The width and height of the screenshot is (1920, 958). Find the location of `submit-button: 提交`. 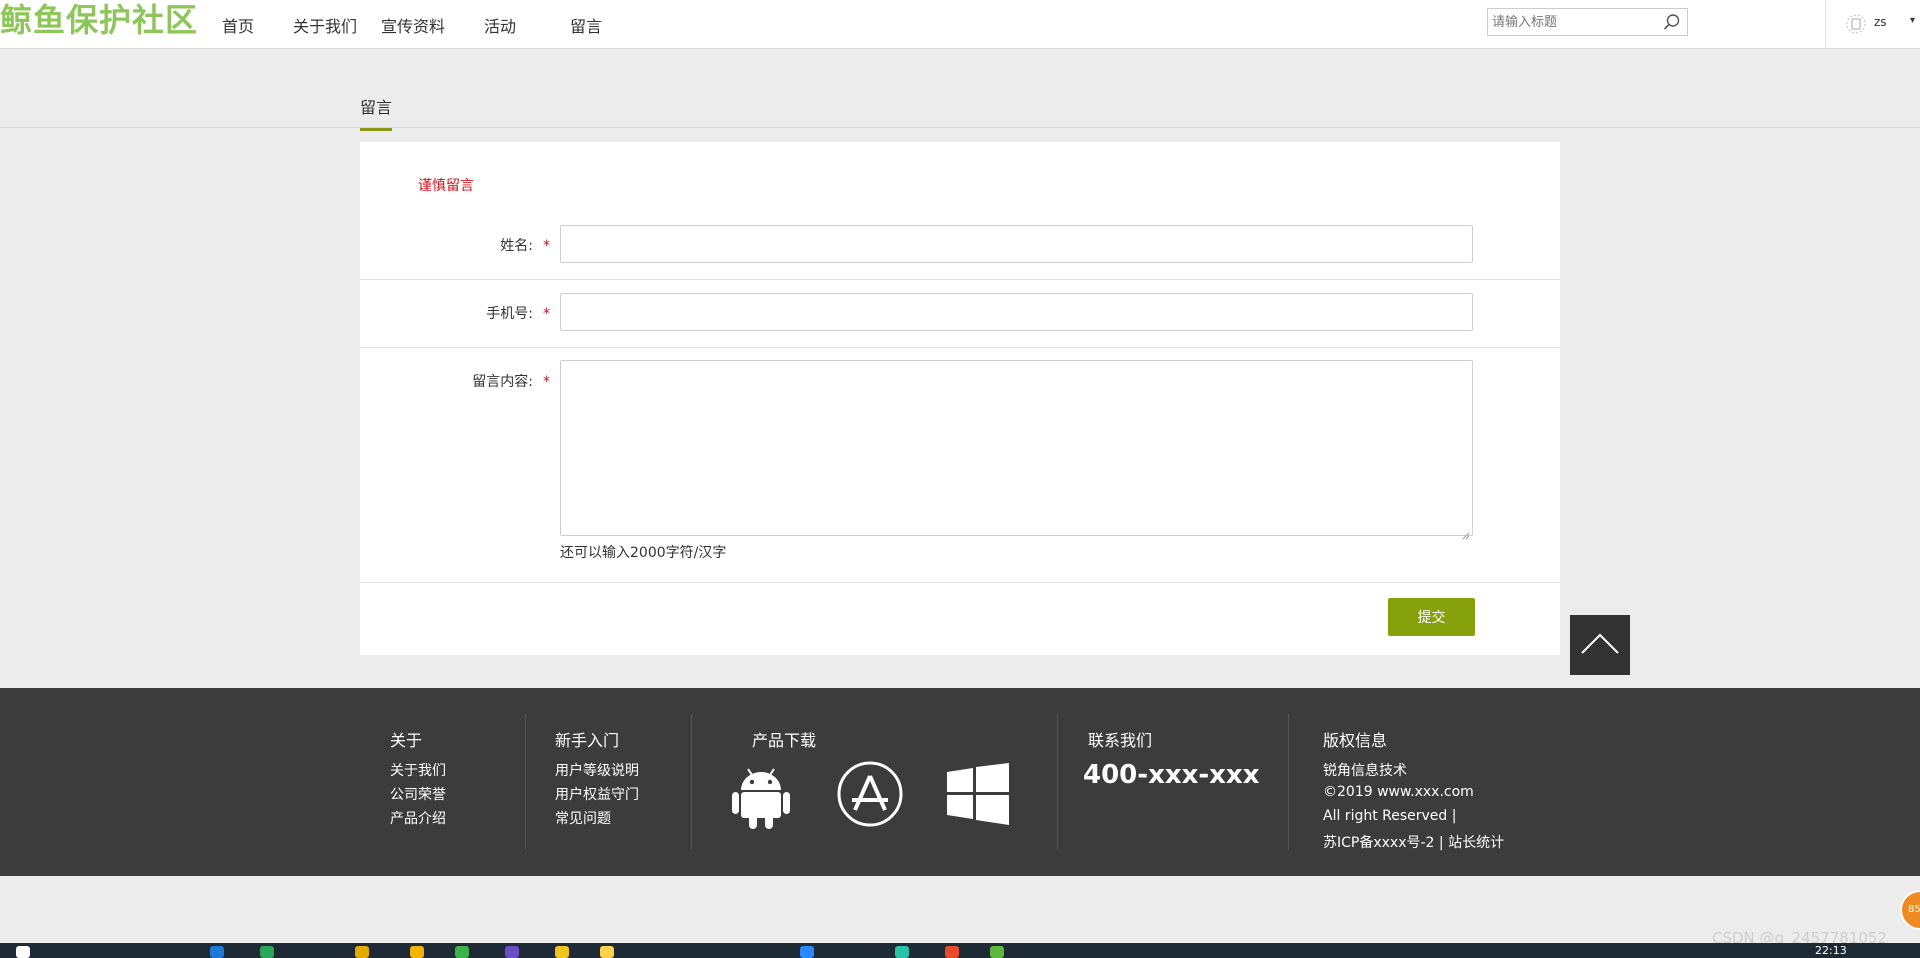

submit-button: 提交 is located at coordinates (1431, 617).